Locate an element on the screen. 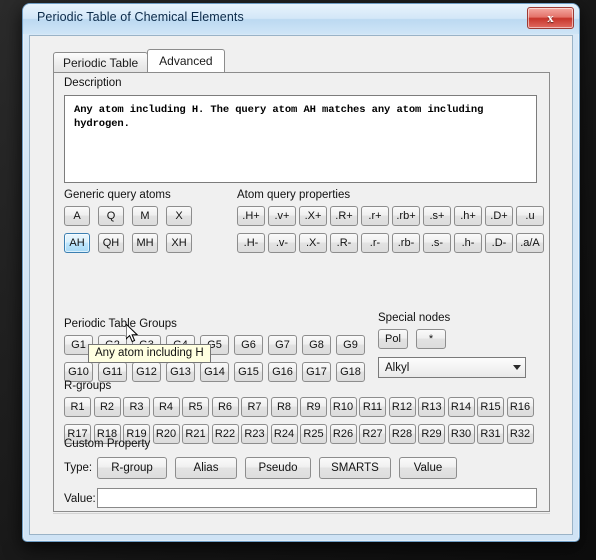 The image size is (596, 560). special-node-_: * is located at coordinates (431, 339).